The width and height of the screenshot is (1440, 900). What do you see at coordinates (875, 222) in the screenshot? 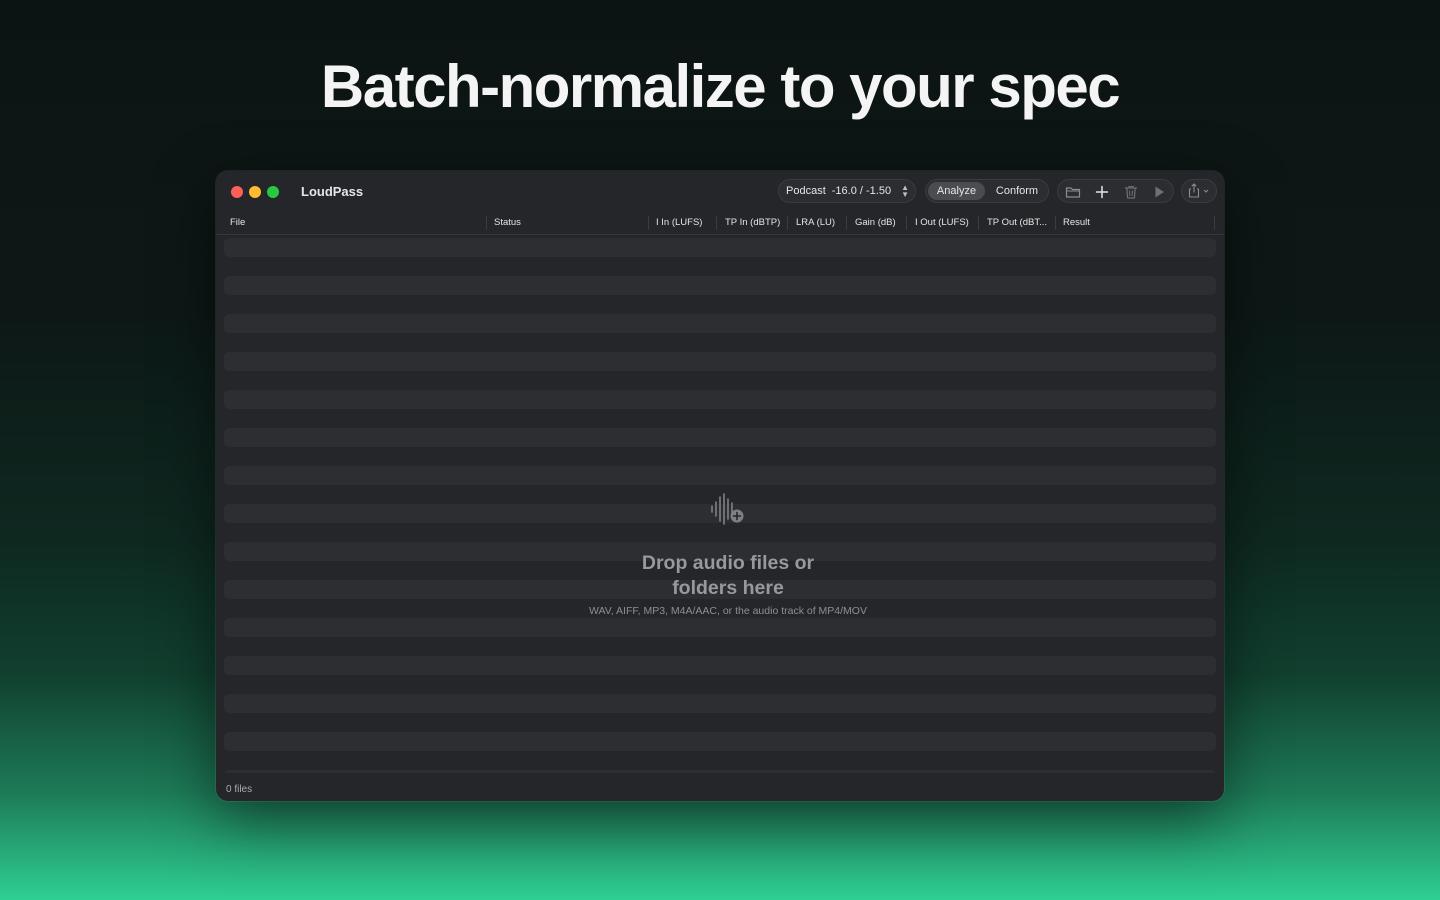
I see `column-gain: Gain (dB)` at bounding box center [875, 222].